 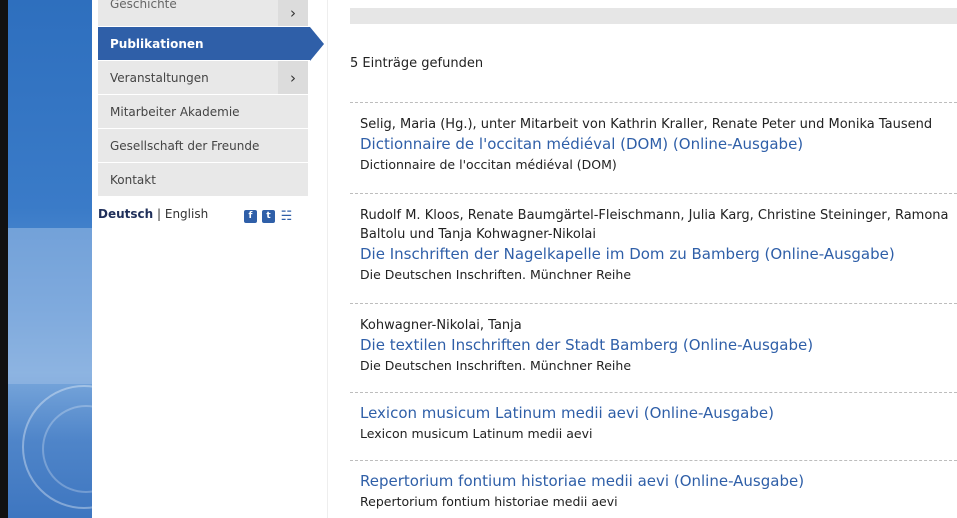 I want to click on window-frame-left, so click(x=4, y=259).